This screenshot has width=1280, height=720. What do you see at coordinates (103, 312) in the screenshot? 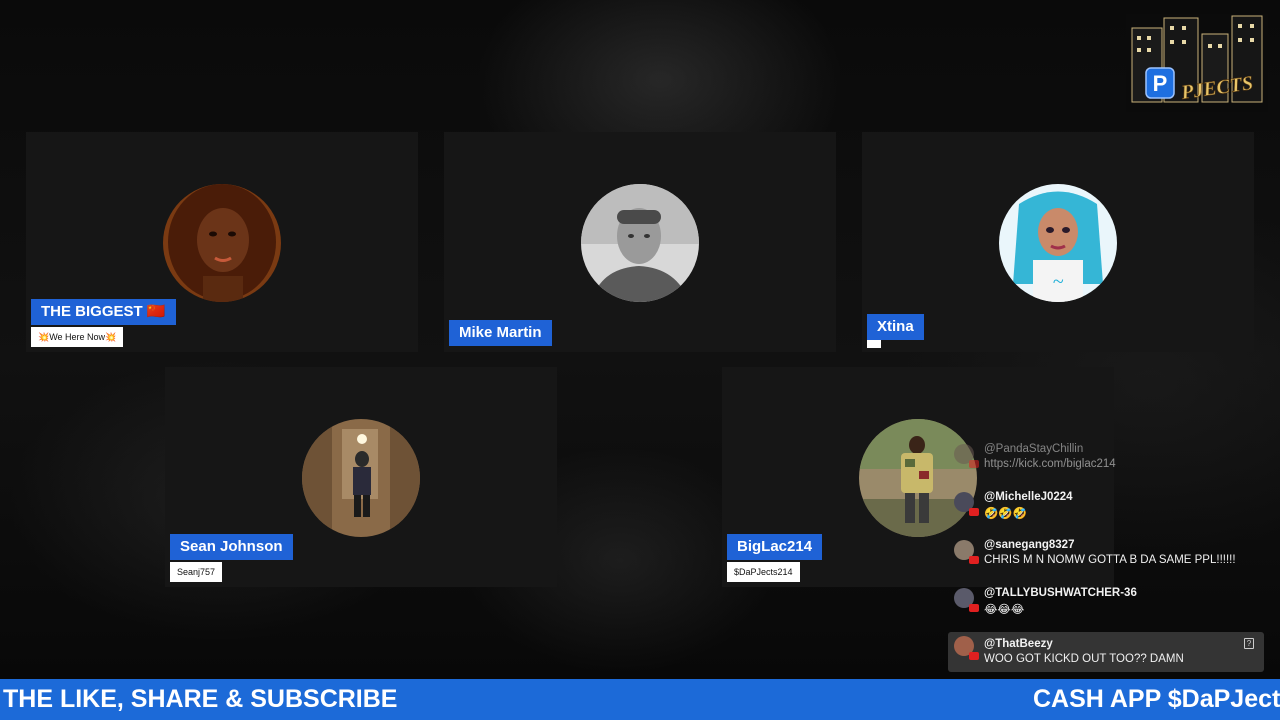
I see `participant-name-tag: THE BIGGEST 🇨🇳` at bounding box center [103, 312].